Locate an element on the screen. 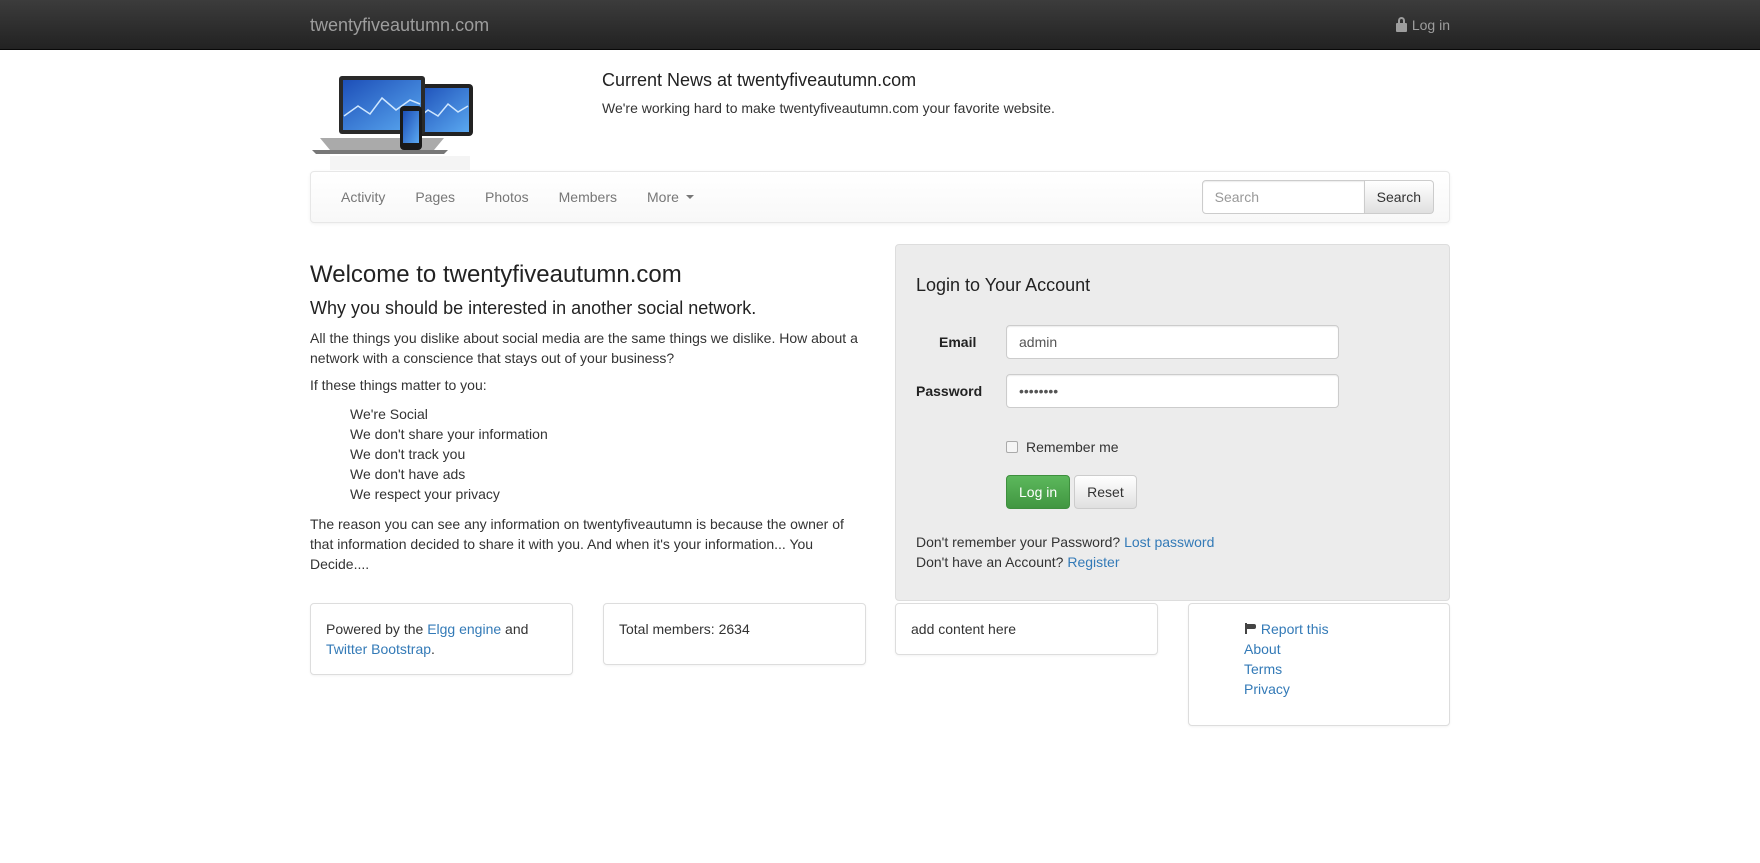 Image resolution: width=1760 pixels, height=863 pixels. bootstrap-link: Twitter Bootstrap is located at coordinates (378, 649).